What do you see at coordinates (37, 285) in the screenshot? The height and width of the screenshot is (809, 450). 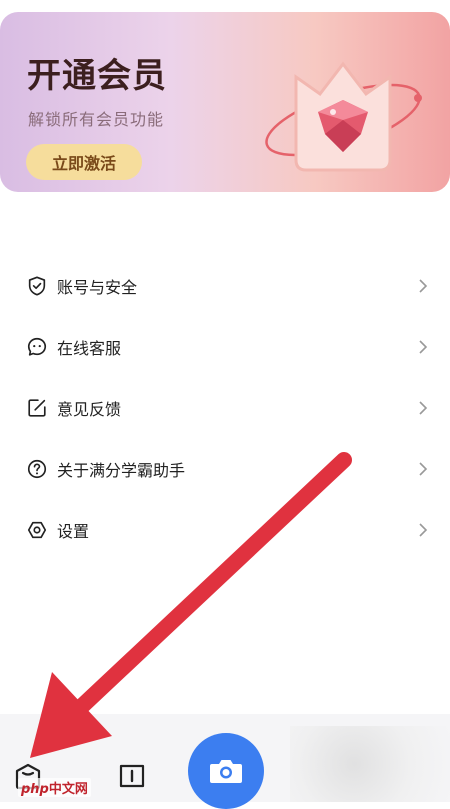 I see `shield-check-icon` at bounding box center [37, 285].